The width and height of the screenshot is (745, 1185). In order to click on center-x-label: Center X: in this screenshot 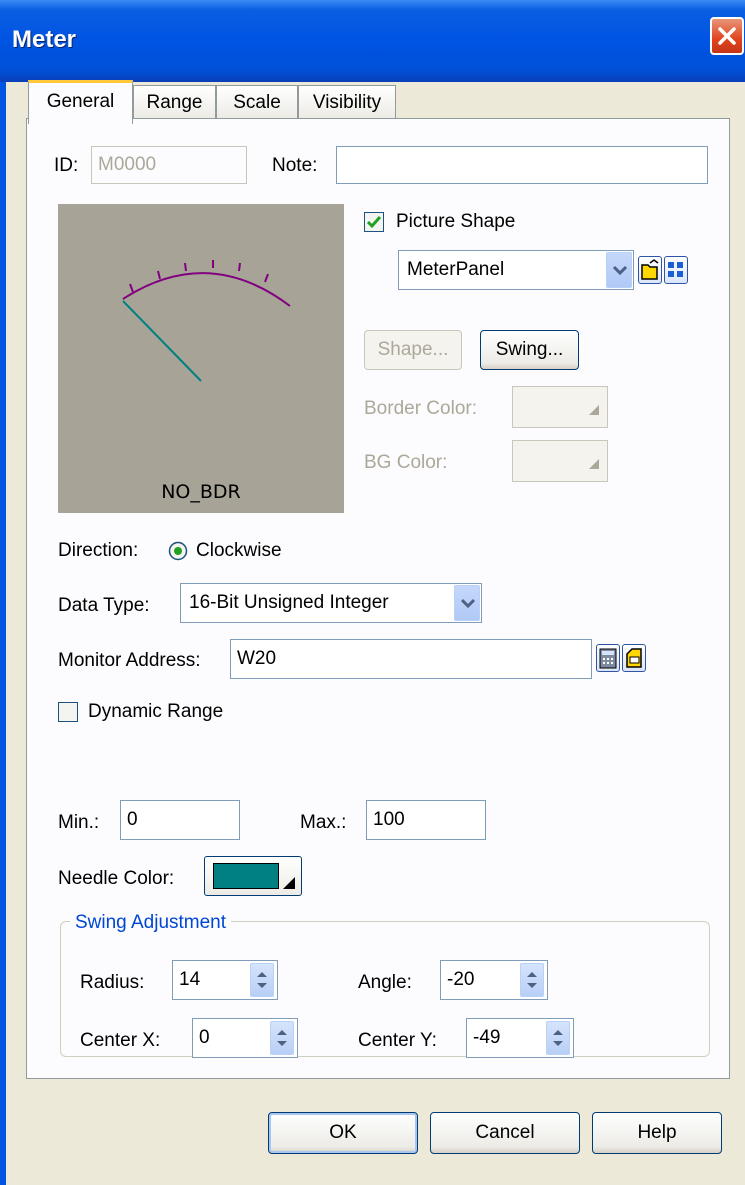, I will do `click(120, 1040)`.